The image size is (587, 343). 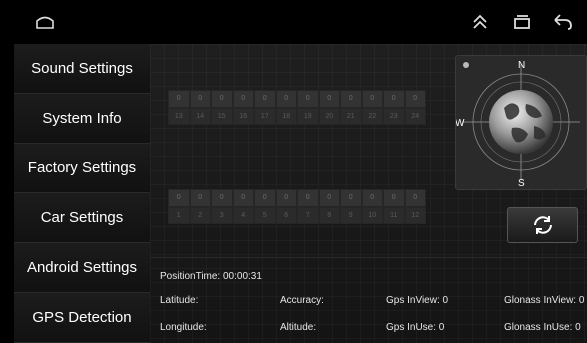 I want to click on refresh-button, so click(x=542, y=225).